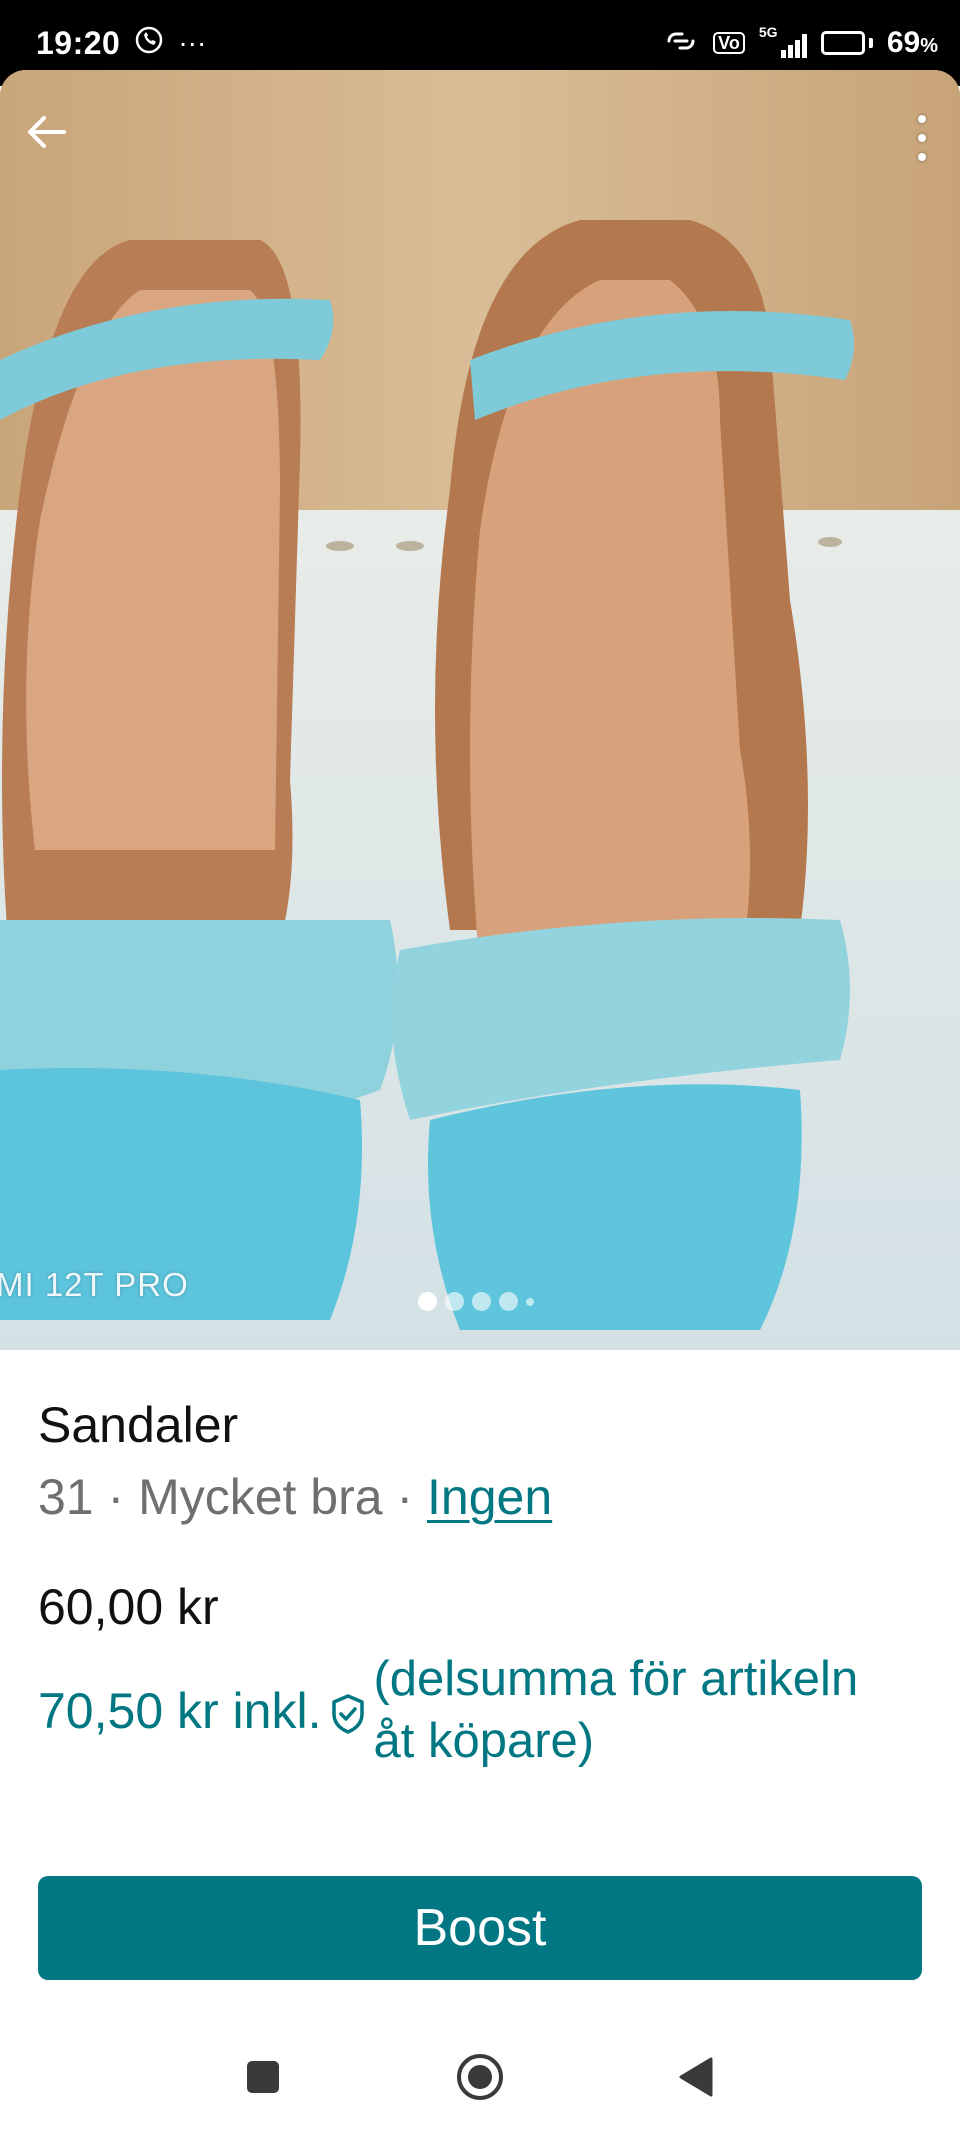 The height and width of the screenshot is (2134, 960). Describe the element at coordinates (616, 1710) in the screenshot. I see `price-note: (delsumma för artikeln åt köpare)` at that location.